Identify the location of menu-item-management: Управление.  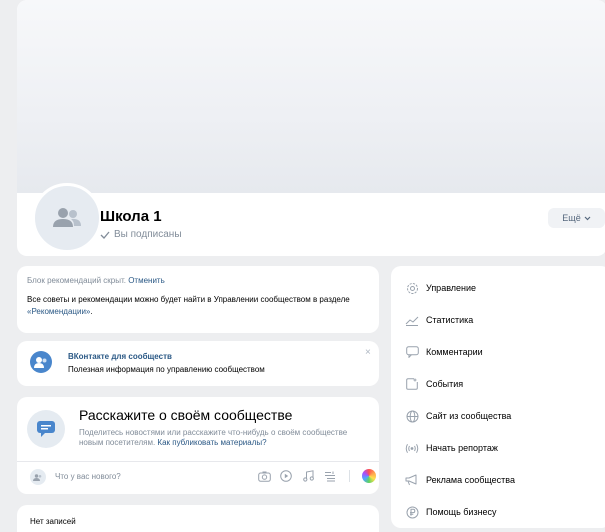
(498, 288).